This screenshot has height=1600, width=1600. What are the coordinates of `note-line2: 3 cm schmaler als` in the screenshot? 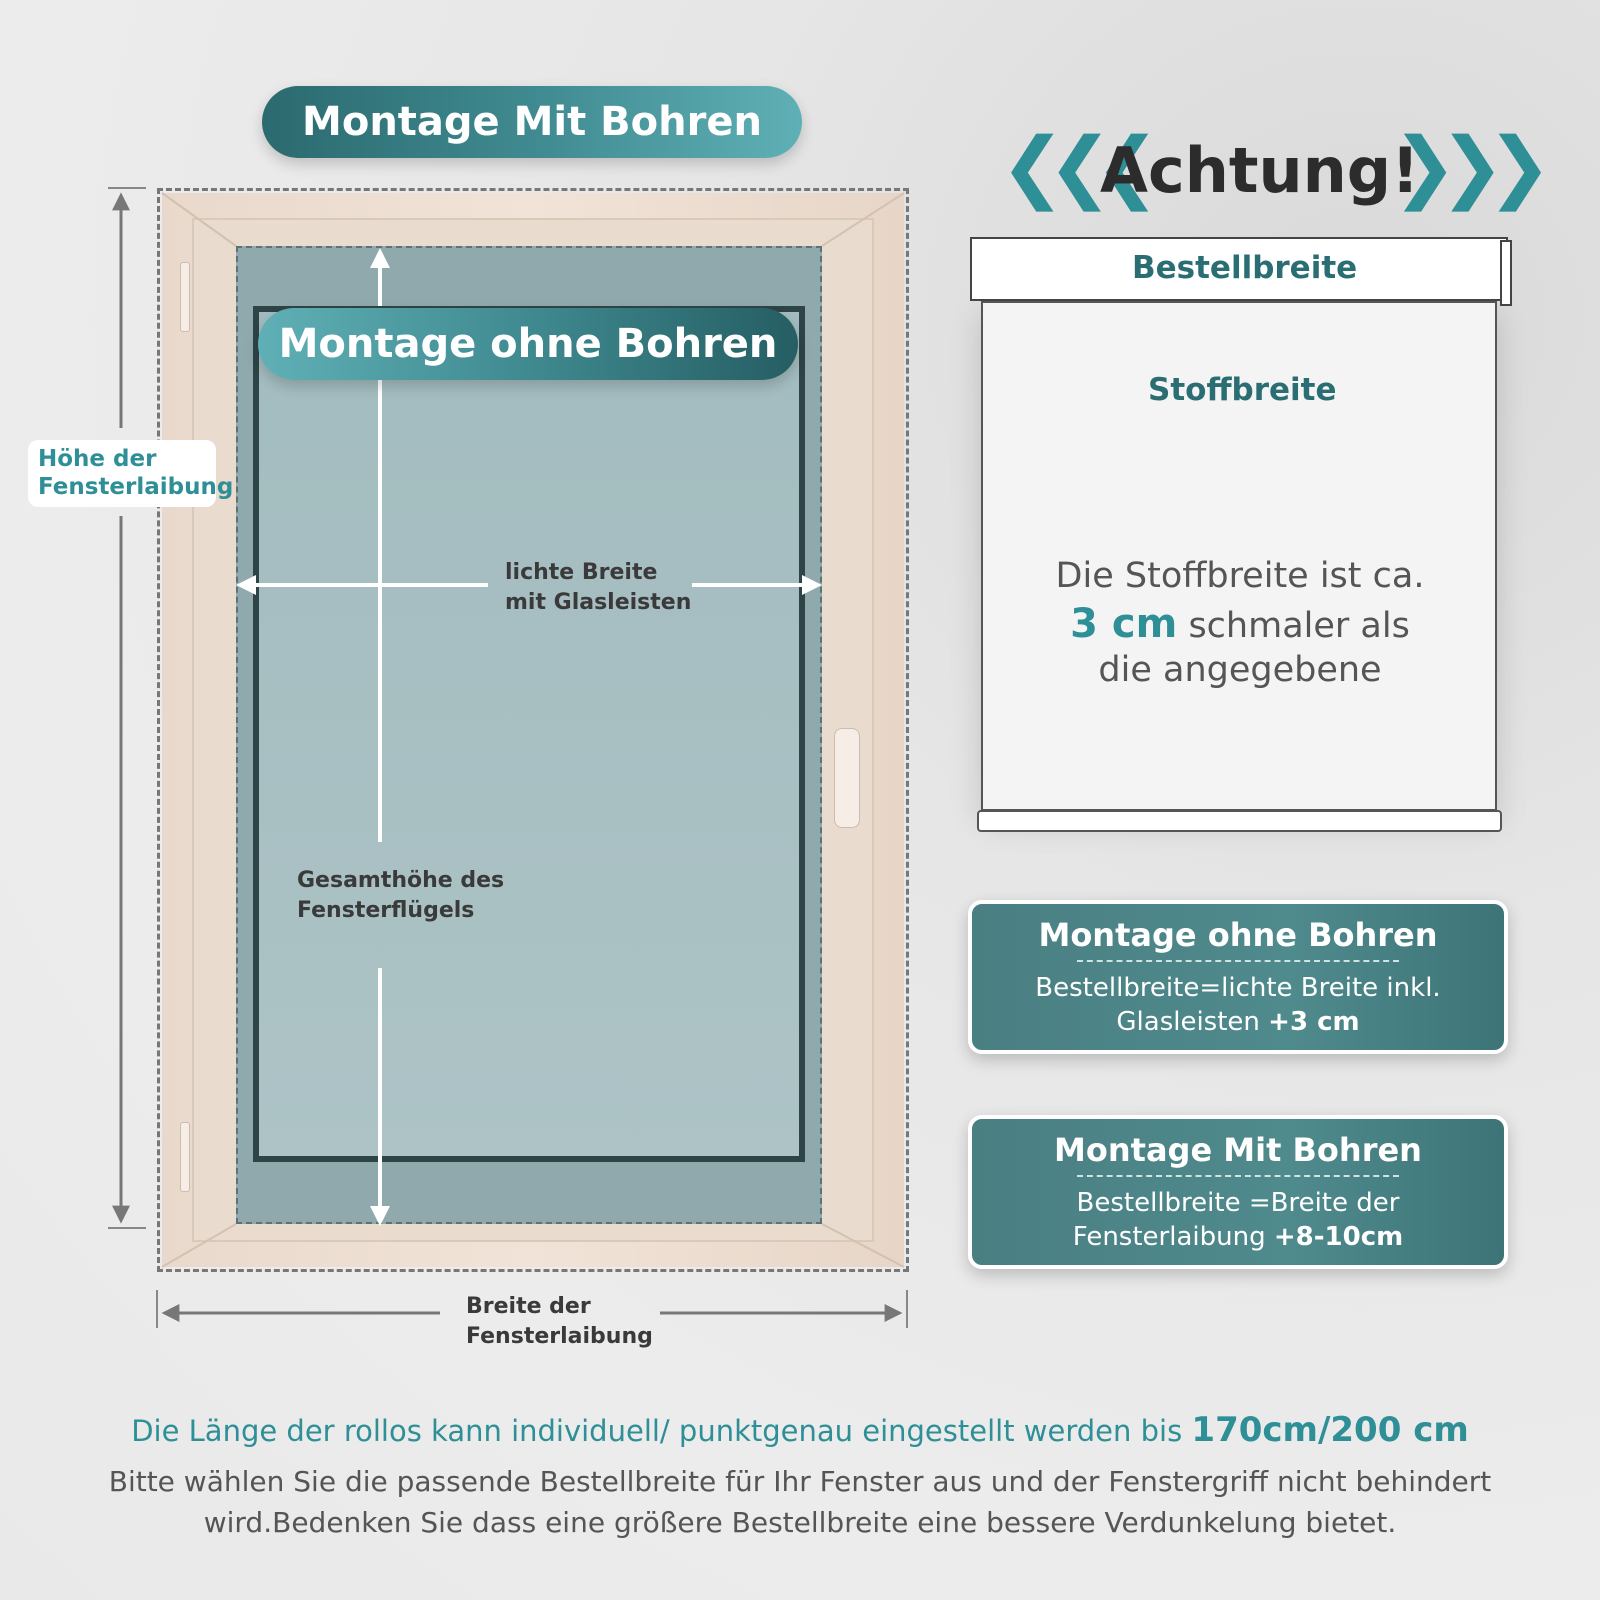 It's located at (1240, 624).